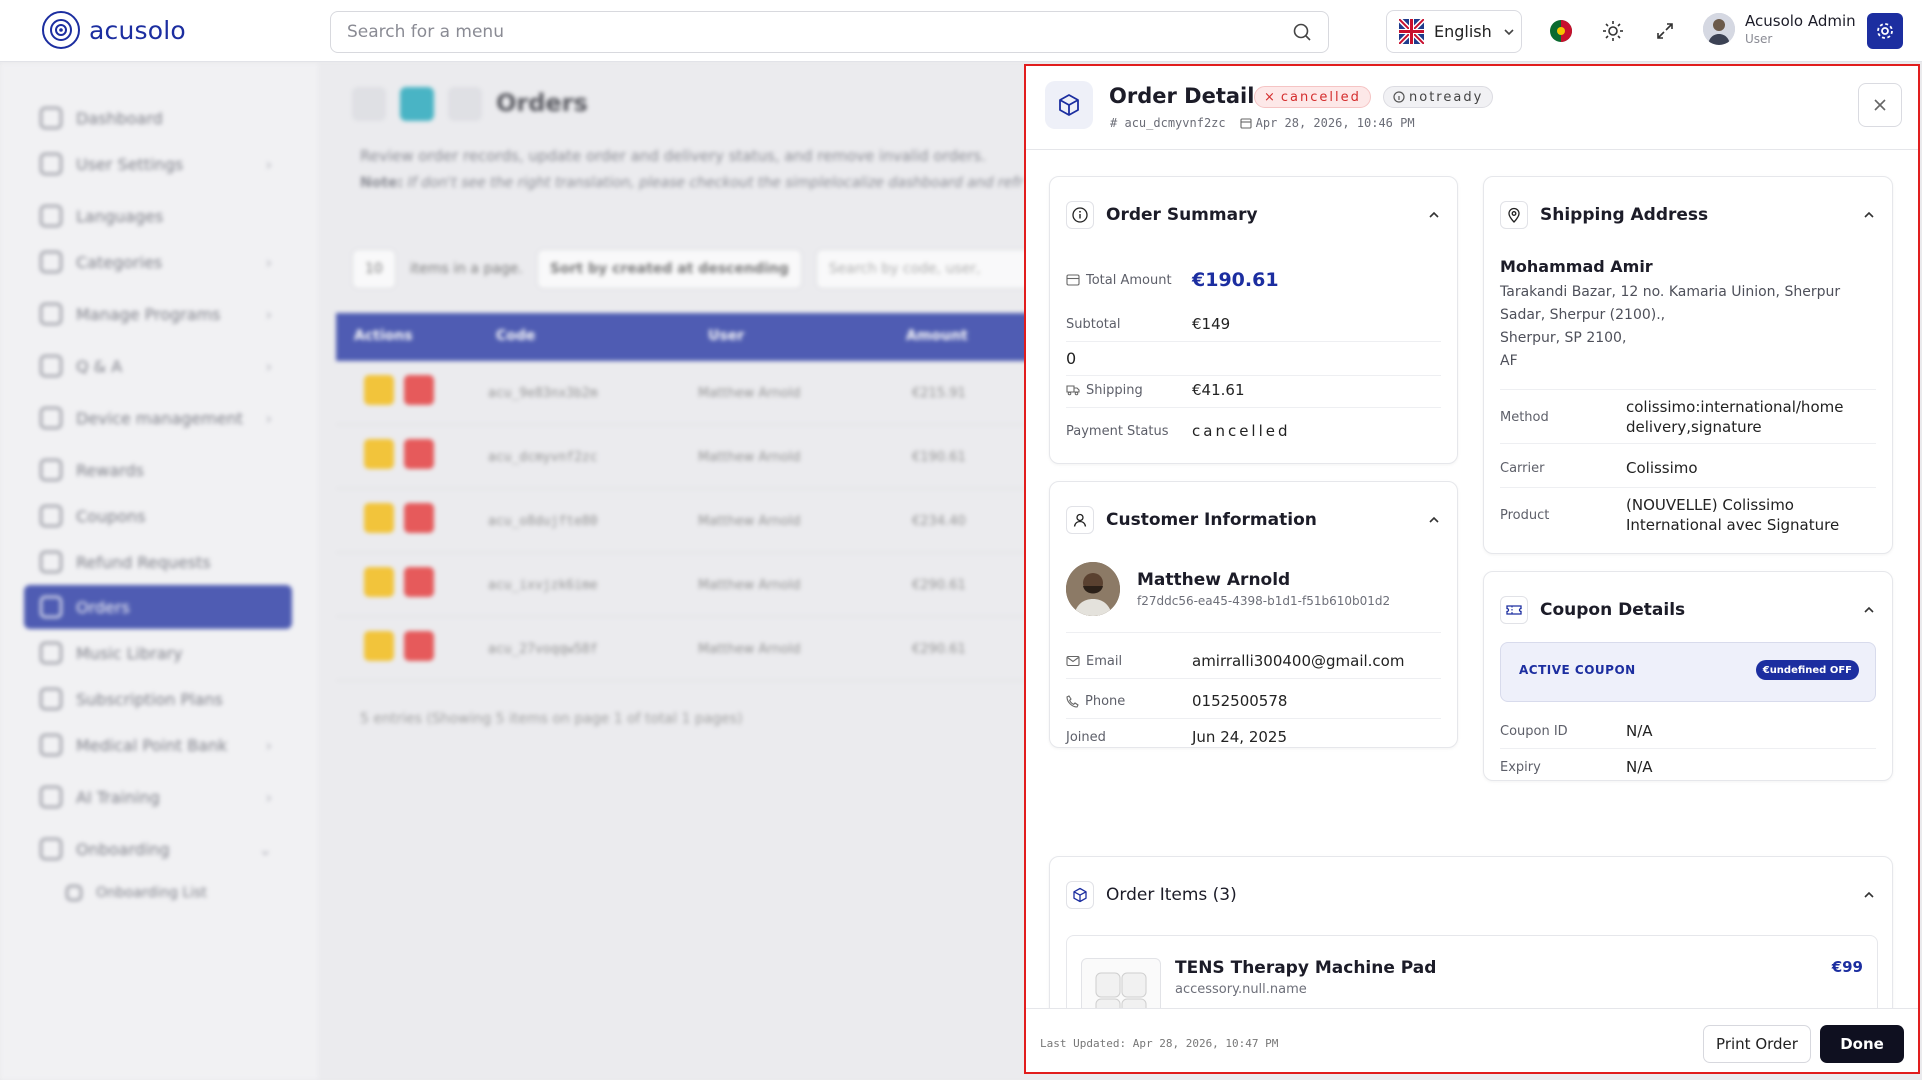 The height and width of the screenshot is (1080, 1922). I want to click on sidebar-item-categories: Categories ›, so click(158, 262).